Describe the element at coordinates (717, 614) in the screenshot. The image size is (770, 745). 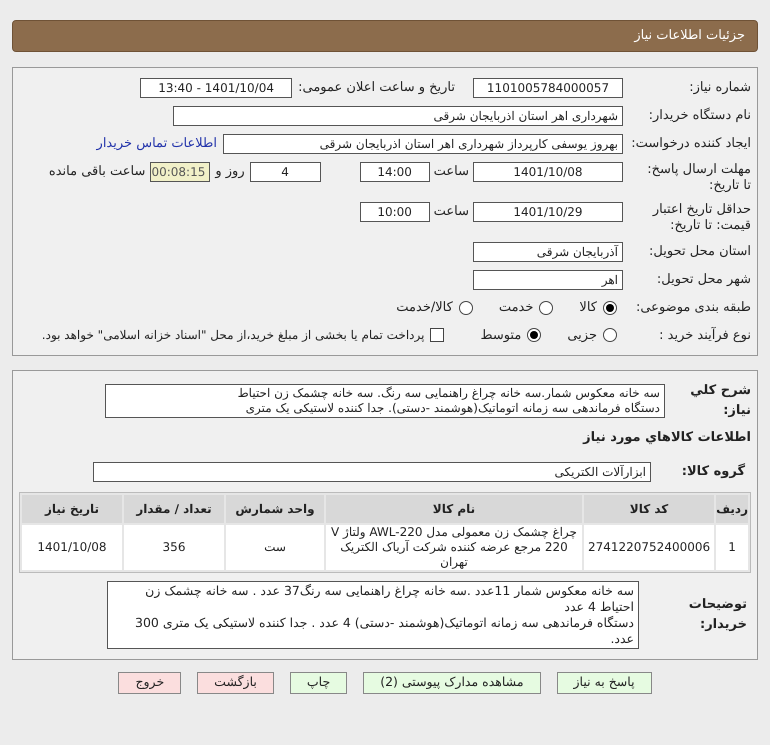
I see `field-label: توضیحات خریدار:` at that location.